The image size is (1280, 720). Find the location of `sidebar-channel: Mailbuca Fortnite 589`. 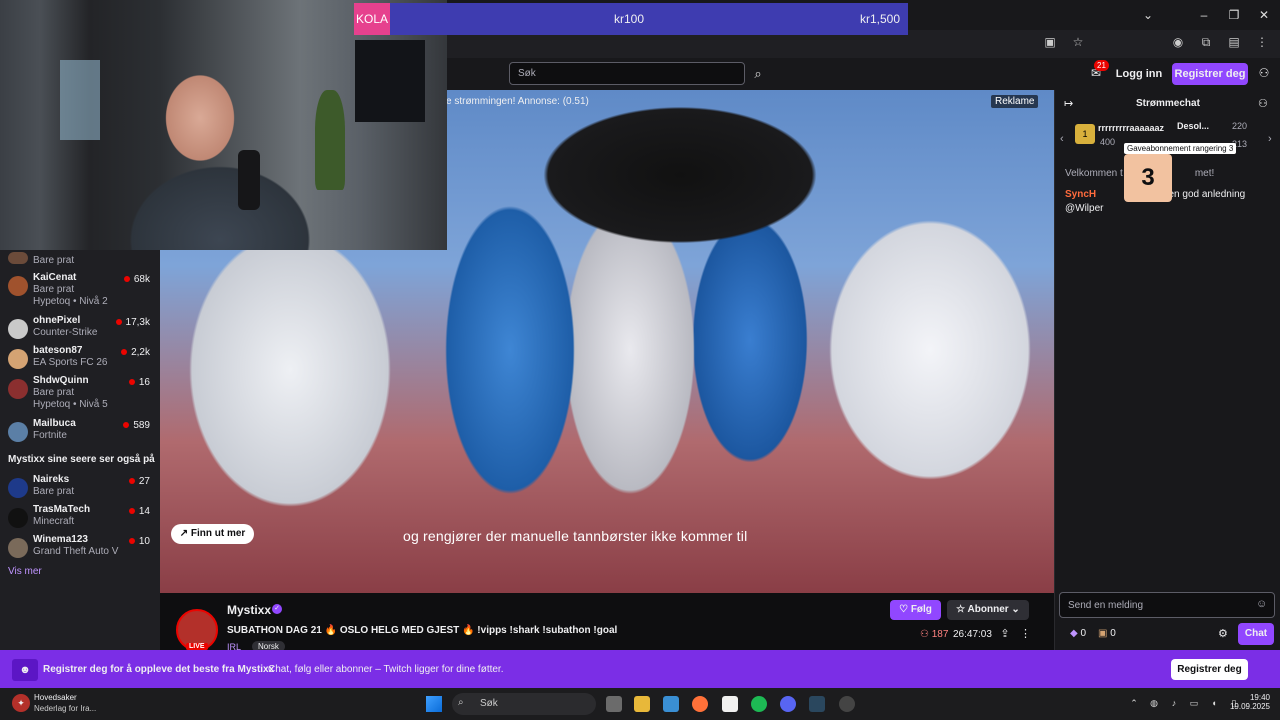

sidebar-channel: Mailbuca Fortnite 589 is located at coordinates (80, 433).